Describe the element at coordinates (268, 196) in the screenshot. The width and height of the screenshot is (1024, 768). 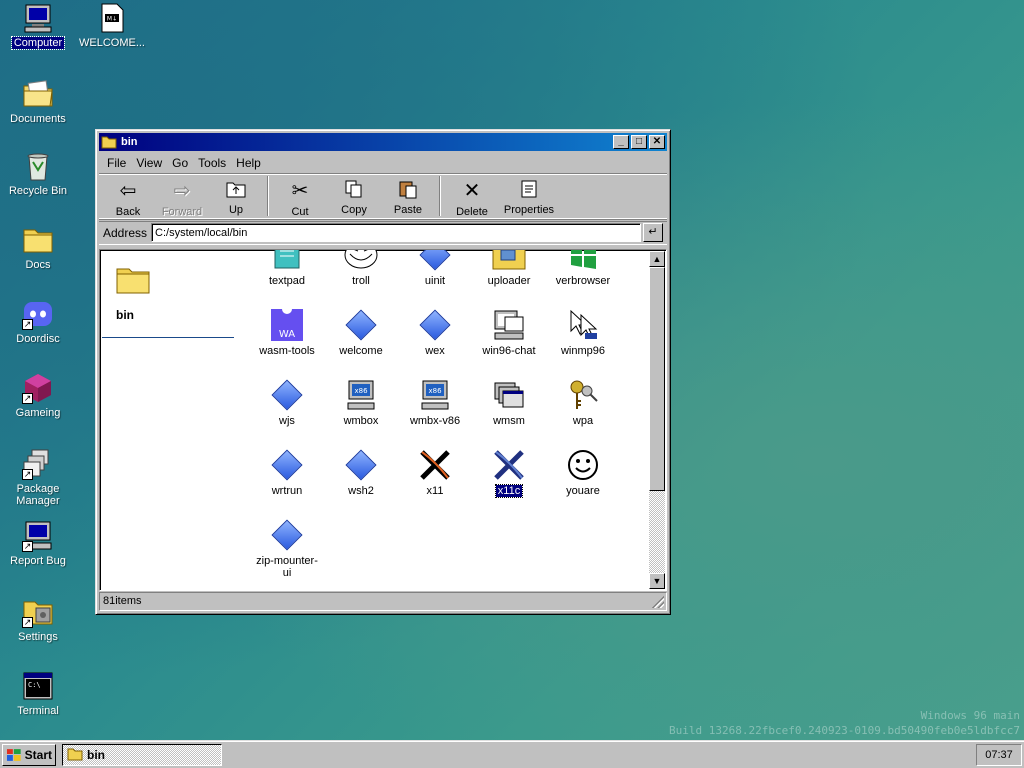
I see `toolbar-separator` at that location.